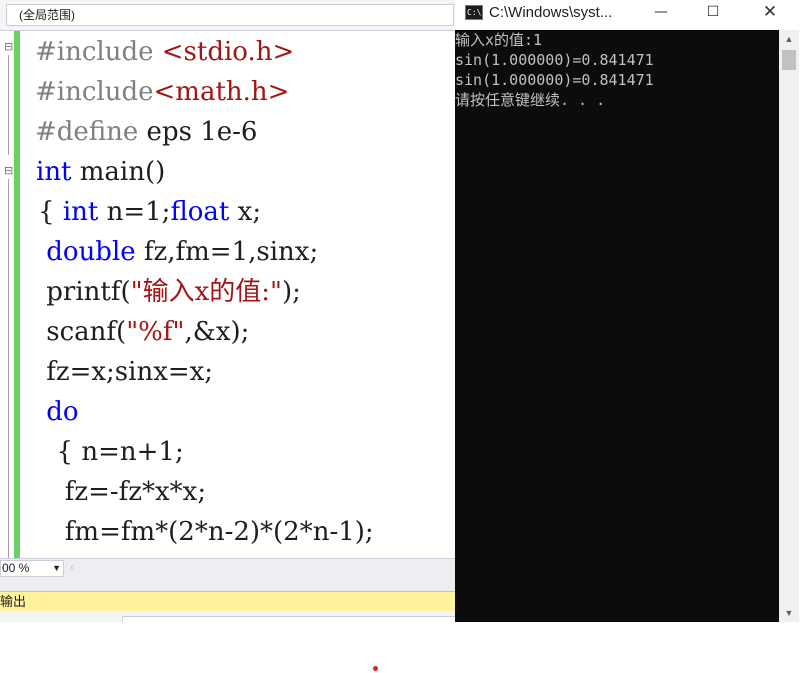 Image resolution: width=806 pixels, height=673 pixels. What do you see at coordinates (770, 12) in the screenshot?
I see `close-button: ✕` at bounding box center [770, 12].